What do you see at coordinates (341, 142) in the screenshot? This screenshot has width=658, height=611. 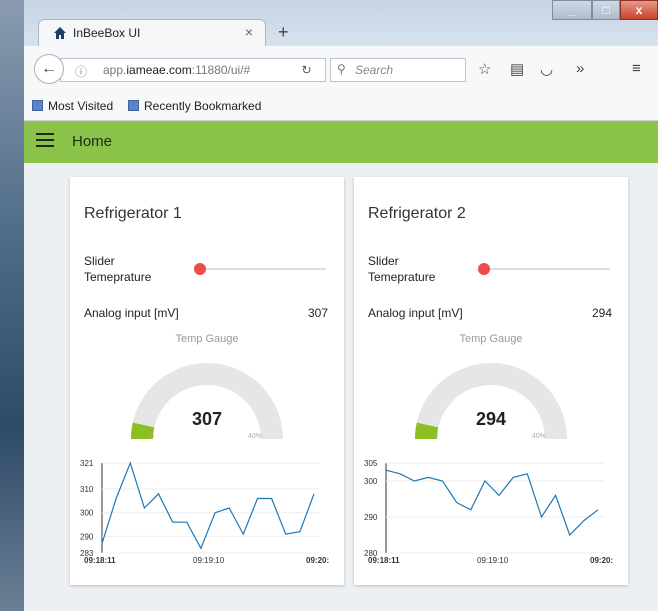 I see `app-header: Home` at bounding box center [341, 142].